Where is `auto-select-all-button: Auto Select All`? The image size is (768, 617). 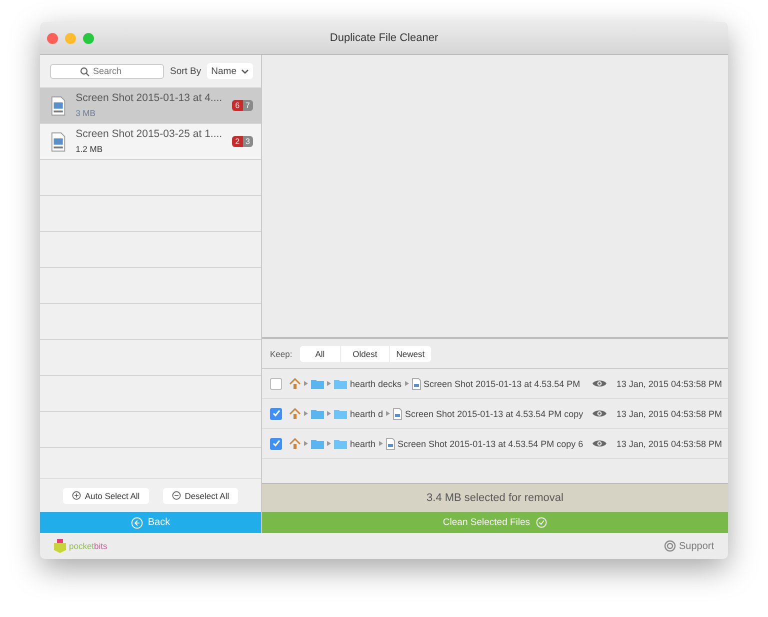 auto-select-all-button: Auto Select All is located at coordinates (105, 496).